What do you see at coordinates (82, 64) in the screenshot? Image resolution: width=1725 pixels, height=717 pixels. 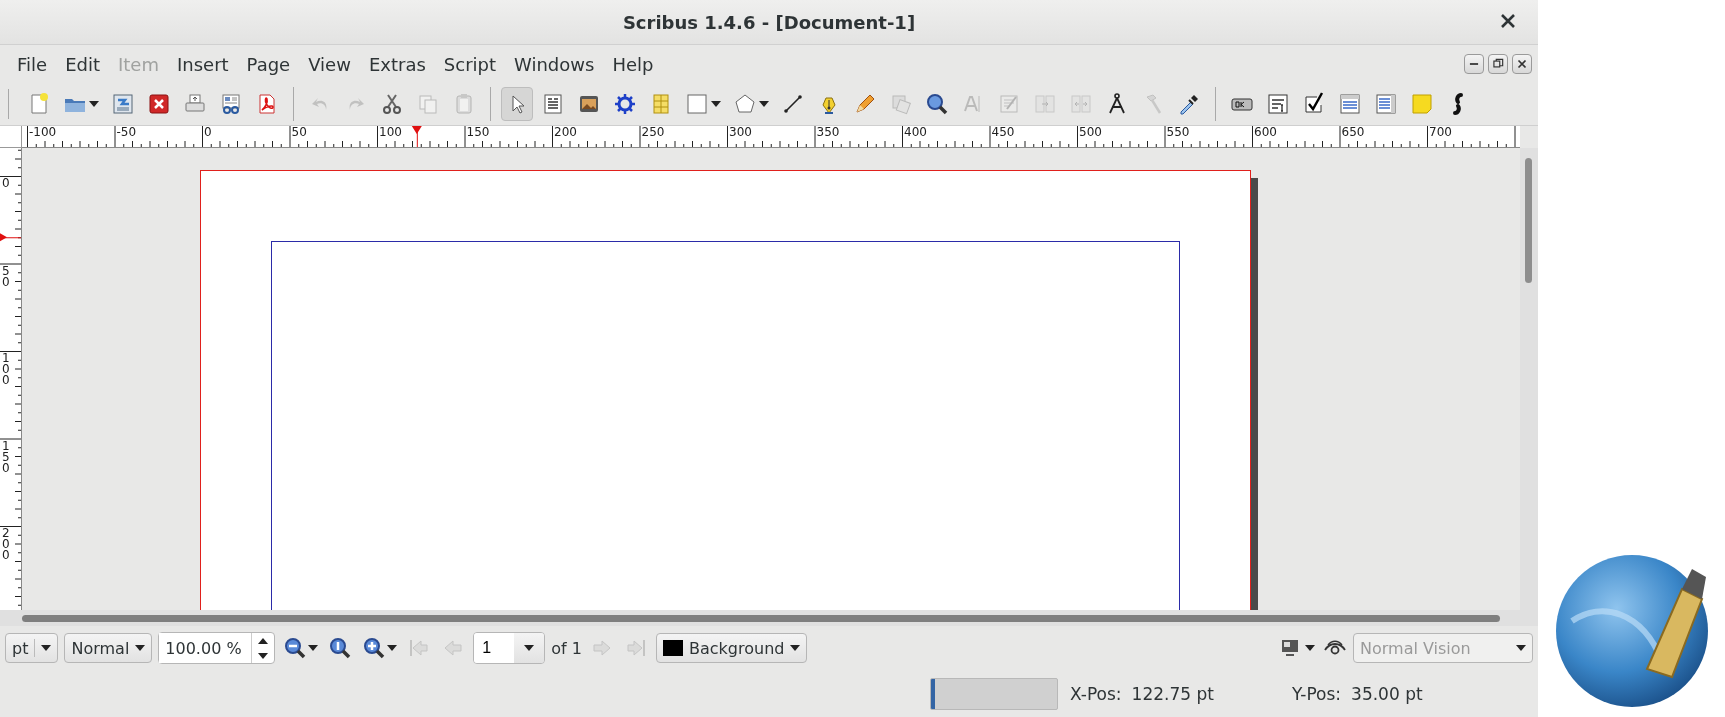 I see `menu-item: Edit` at bounding box center [82, 64].